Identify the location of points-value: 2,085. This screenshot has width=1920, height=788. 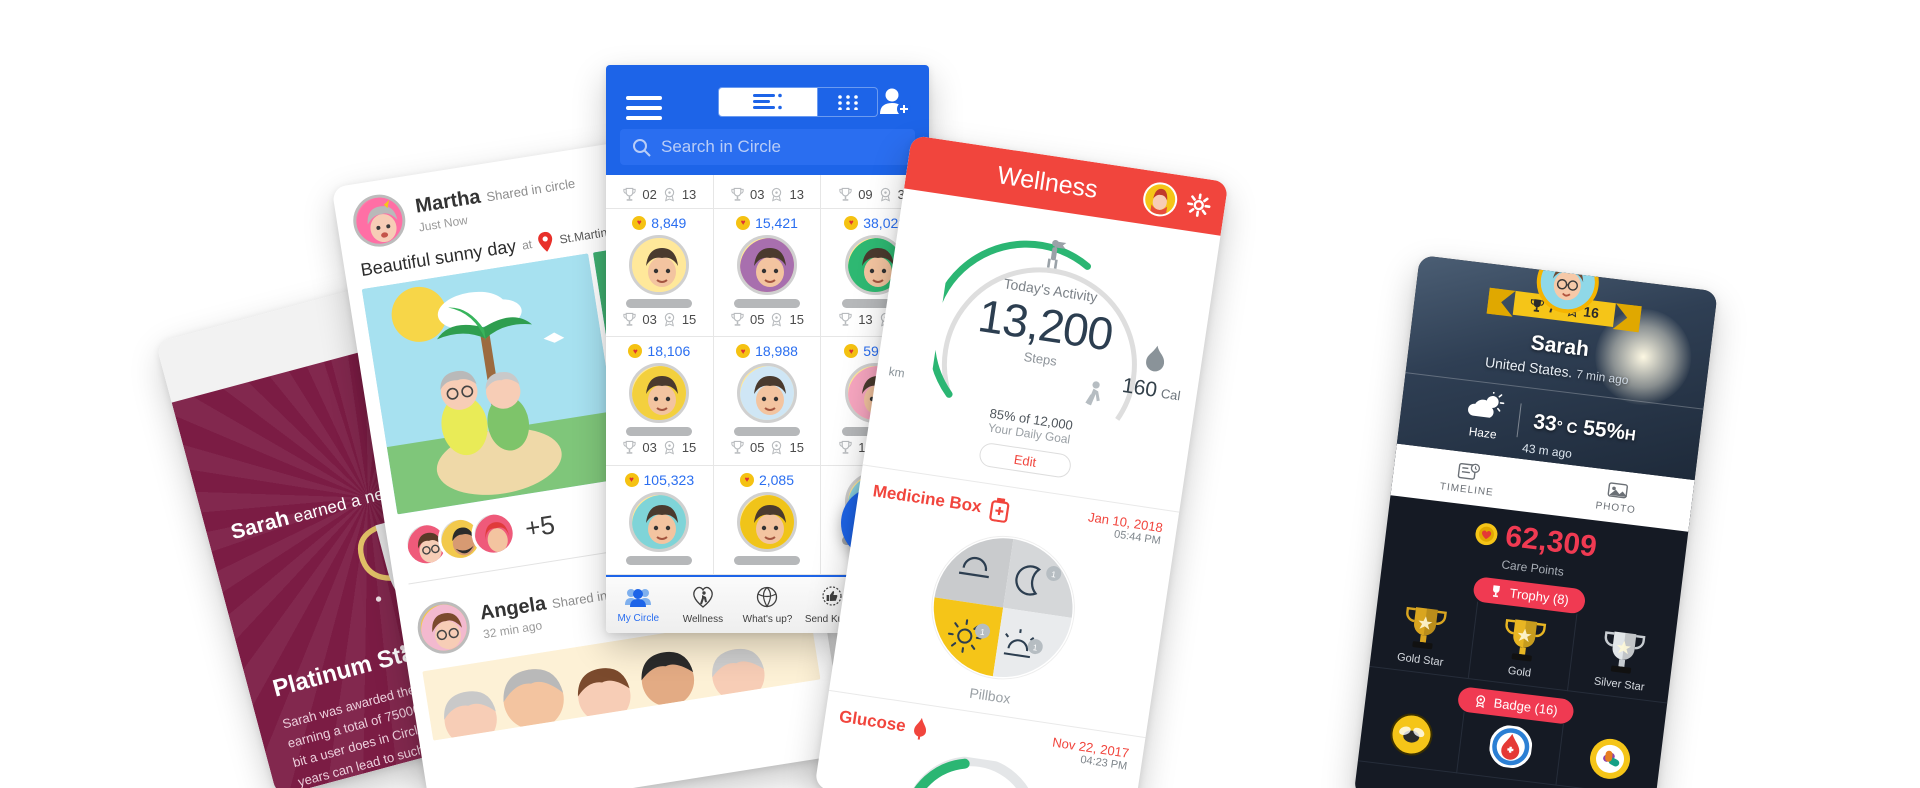
(776, 479).